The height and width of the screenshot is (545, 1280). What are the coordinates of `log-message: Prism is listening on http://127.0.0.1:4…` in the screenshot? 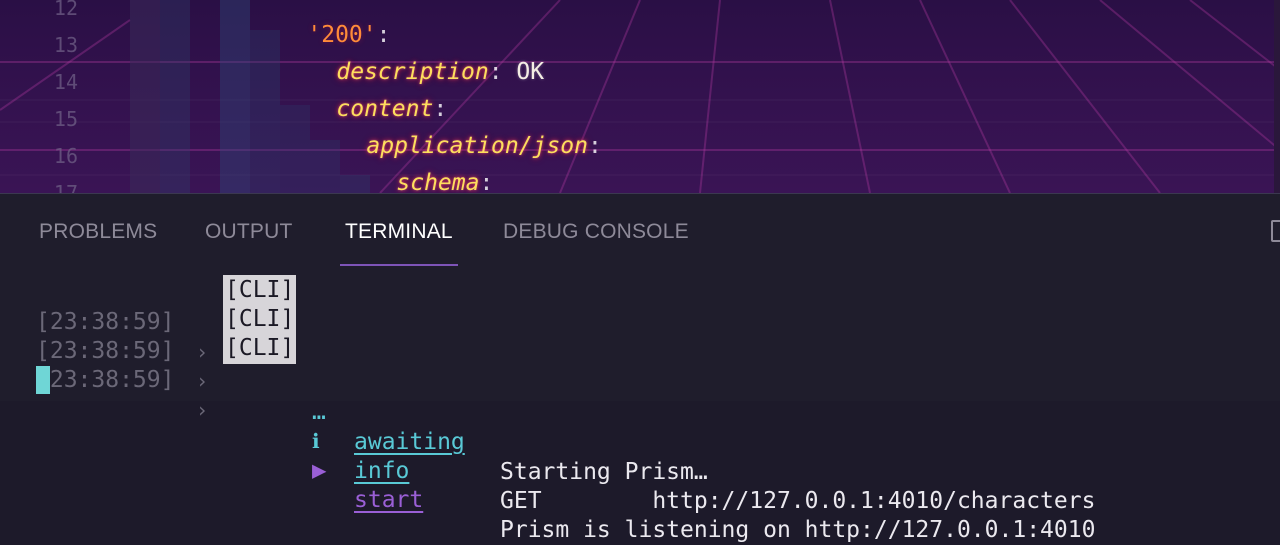 It's located at (797, 530).